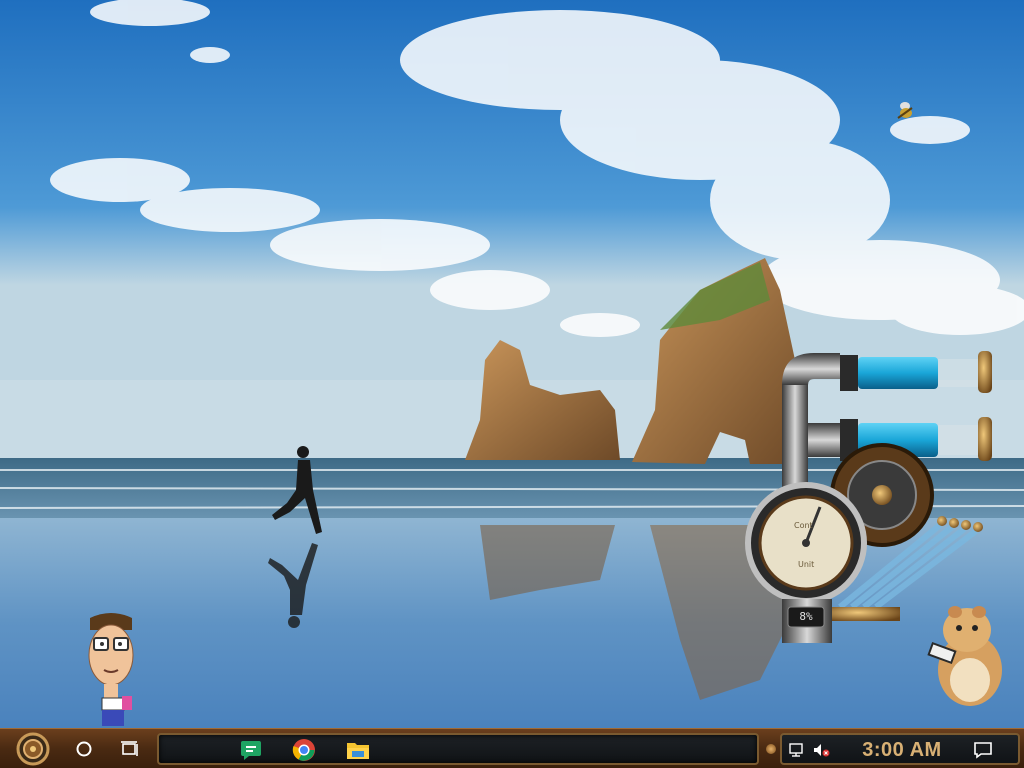  I want to click on taskbar: 3:00 AM, so click(512, 748).